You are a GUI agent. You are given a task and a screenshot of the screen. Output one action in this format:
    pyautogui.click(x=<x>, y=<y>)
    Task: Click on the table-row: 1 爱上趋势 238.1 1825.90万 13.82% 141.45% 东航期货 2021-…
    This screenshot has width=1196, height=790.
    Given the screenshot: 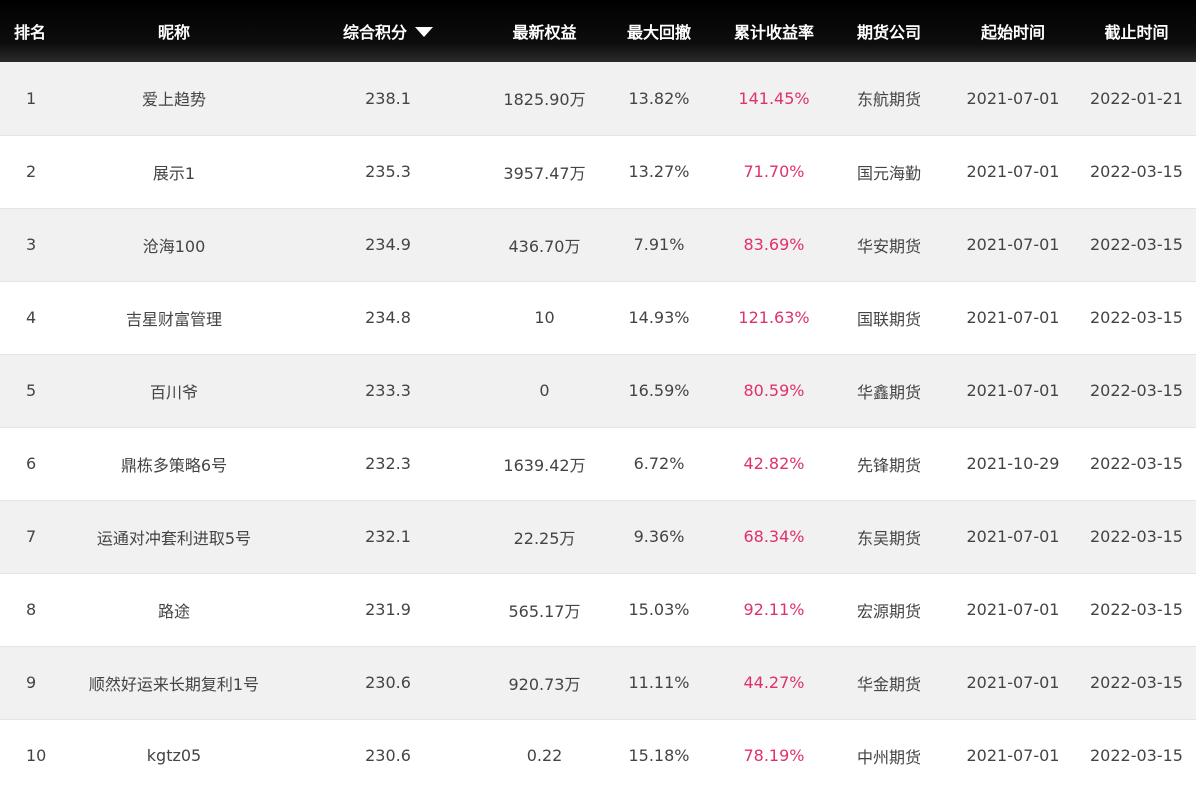 What is the action you would take?
    pyautogui.click(x=598, y=99)
    